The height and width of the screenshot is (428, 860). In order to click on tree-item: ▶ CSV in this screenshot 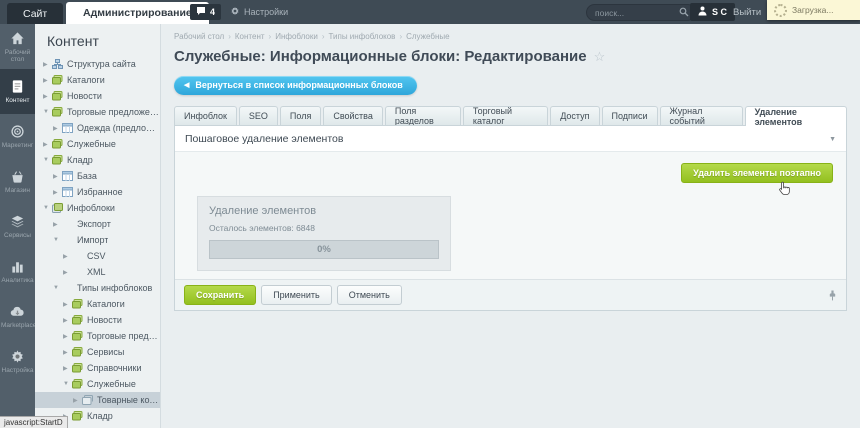, I will do `click(97, 256)`.